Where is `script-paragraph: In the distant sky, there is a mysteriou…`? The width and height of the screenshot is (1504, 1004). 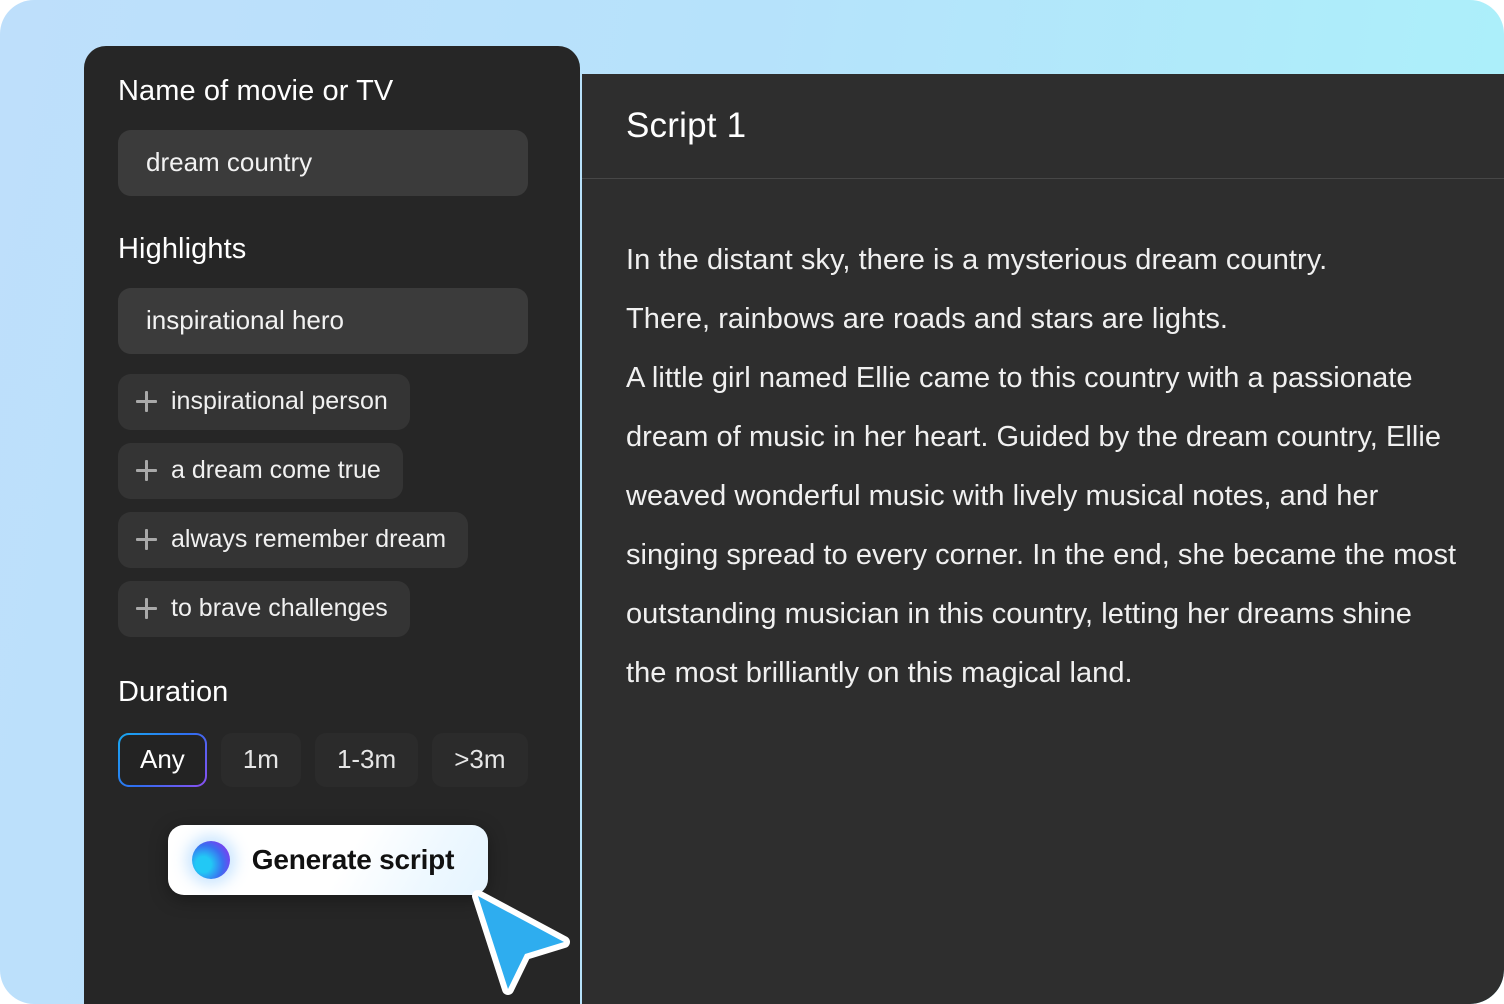
script-paragraph: In the distant sky, there is a mysteriou… is located at coordinates (977, 260).